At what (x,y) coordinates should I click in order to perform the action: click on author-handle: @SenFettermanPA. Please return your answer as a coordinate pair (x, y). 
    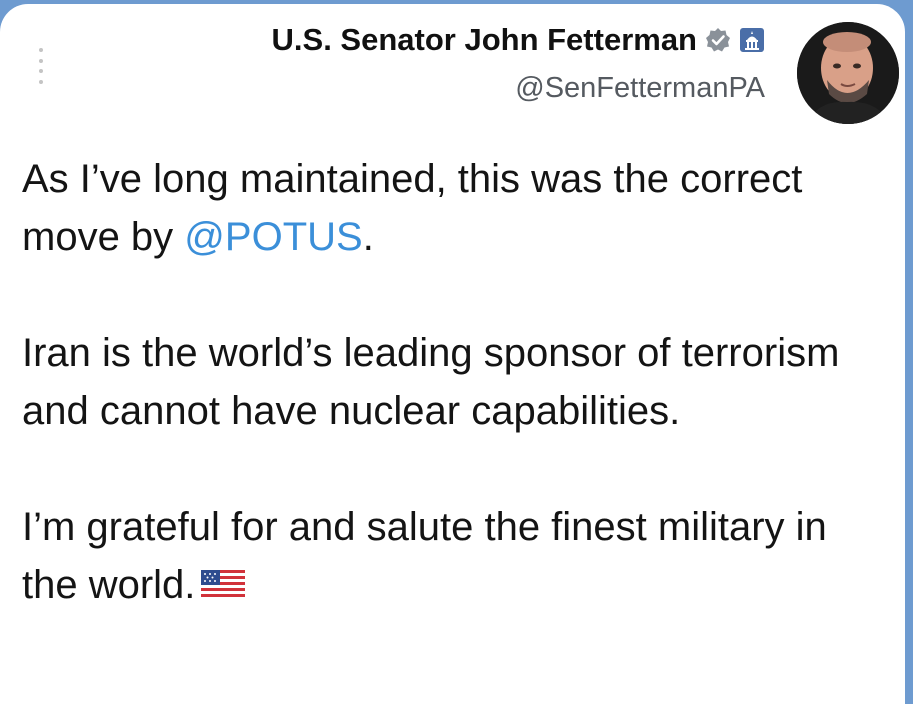
    Looking at the image, I should click on (640, 88).